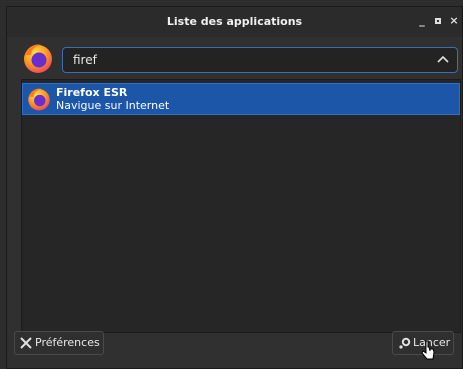 Image resolution: width=463 pixels, height=369 pixels. I want to click on preferences-label: Préférences, so click(67, 342).